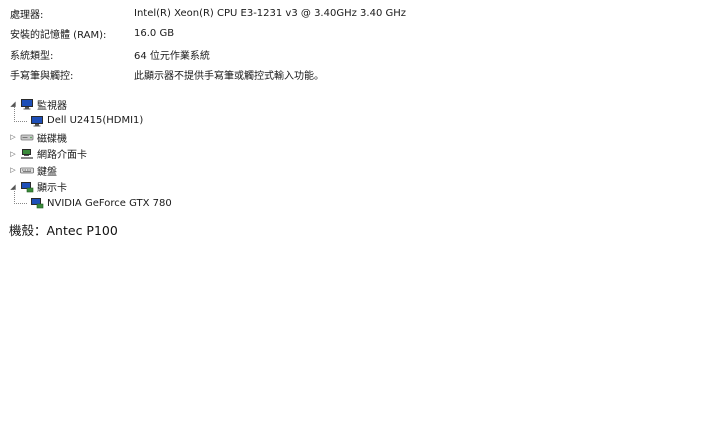 The width and height of the screenshot is (720, 441). Describe the element at coordinates (95, 121) in the screenshot. I see `tree-label-dell-monitor: Dell U2415(HDMI1)` at that location.